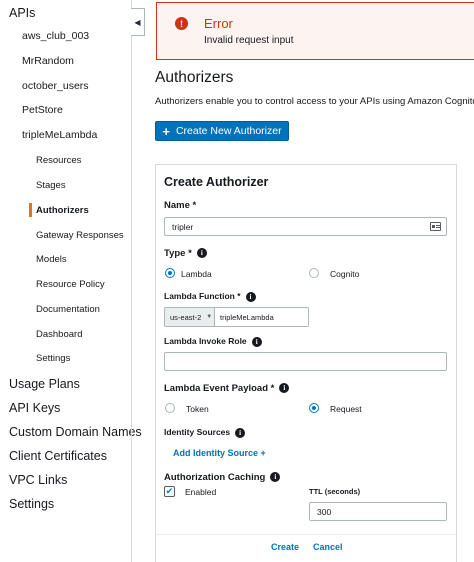 The height and width of the screenshot is (562, 474). What do you see at coordinates (314, 273) in the screenshot?
I see `type-cognito-radio` at bounding box center [314, 273].